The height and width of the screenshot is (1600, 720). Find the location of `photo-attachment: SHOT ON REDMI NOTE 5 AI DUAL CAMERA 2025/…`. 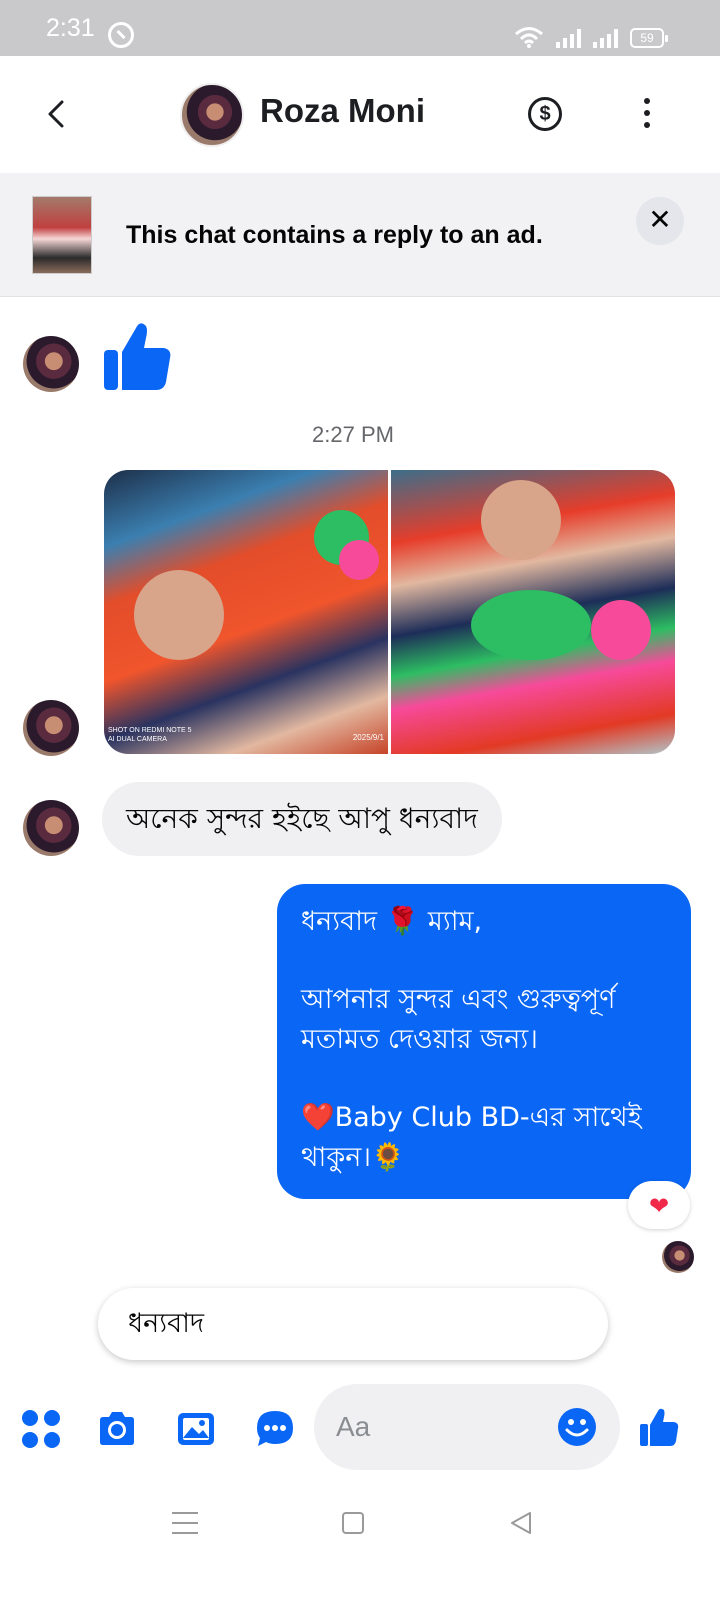

photo-attachment: SHOT ON REDMI NOTE 5 AI DUAL CAMERA 2025/… is located at coordinates (246, 612).